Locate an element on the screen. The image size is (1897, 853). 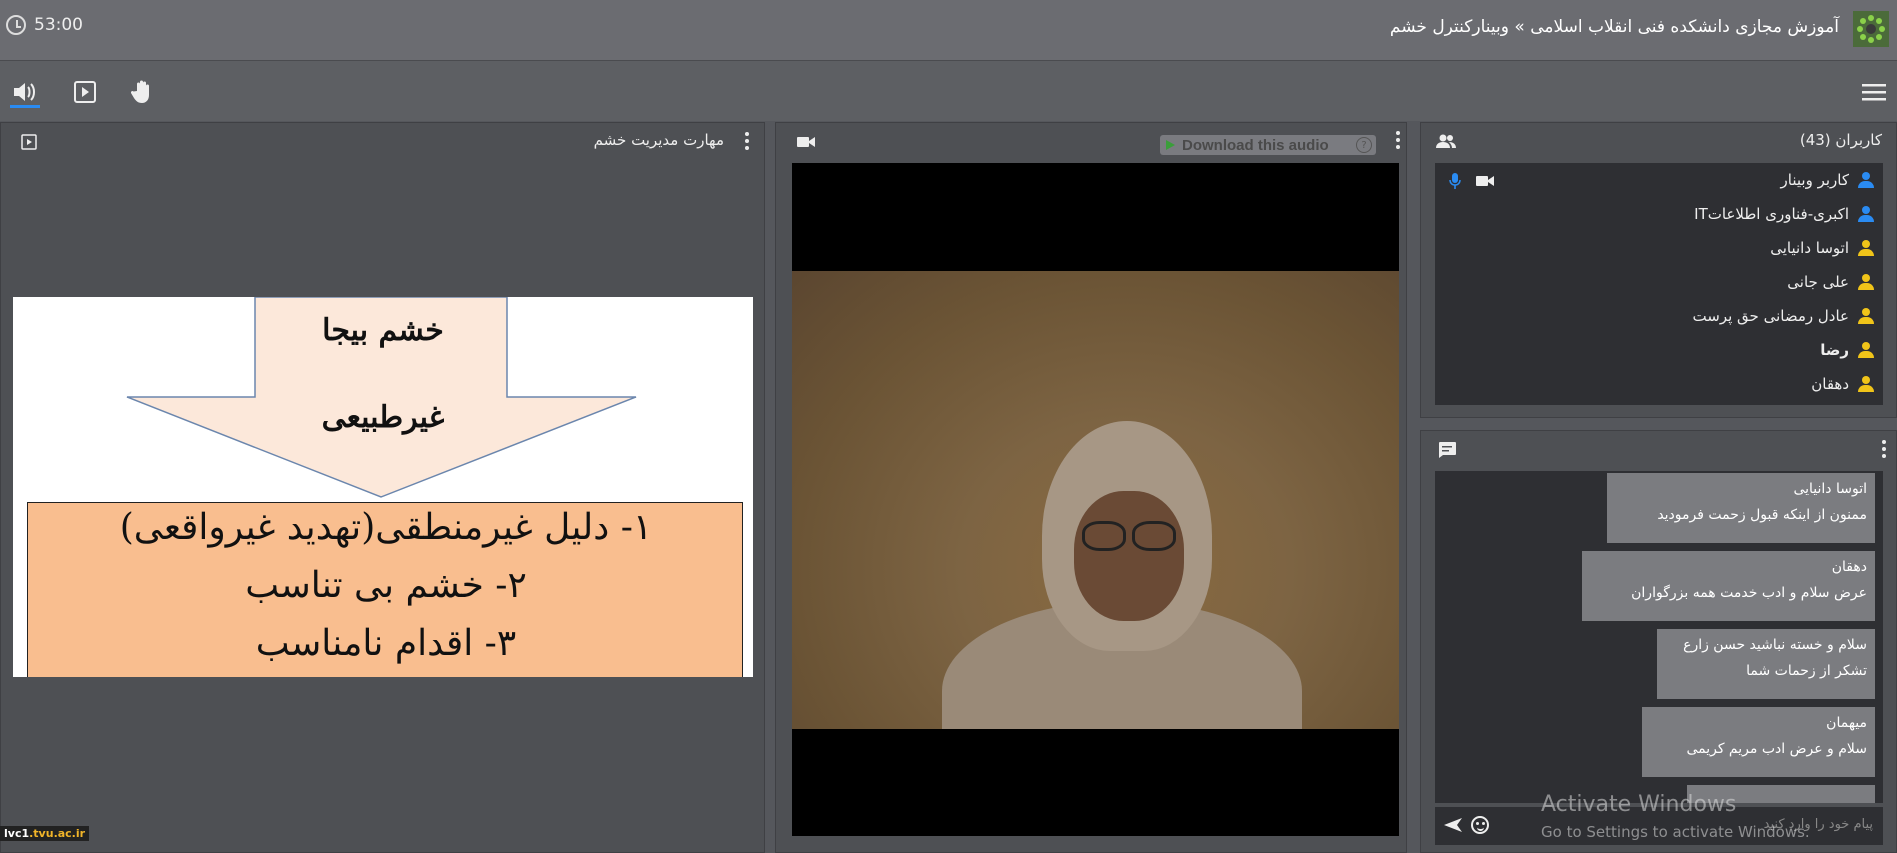
slide-arrow-line1: خشم بیجا is located at coordinates (383, 330).